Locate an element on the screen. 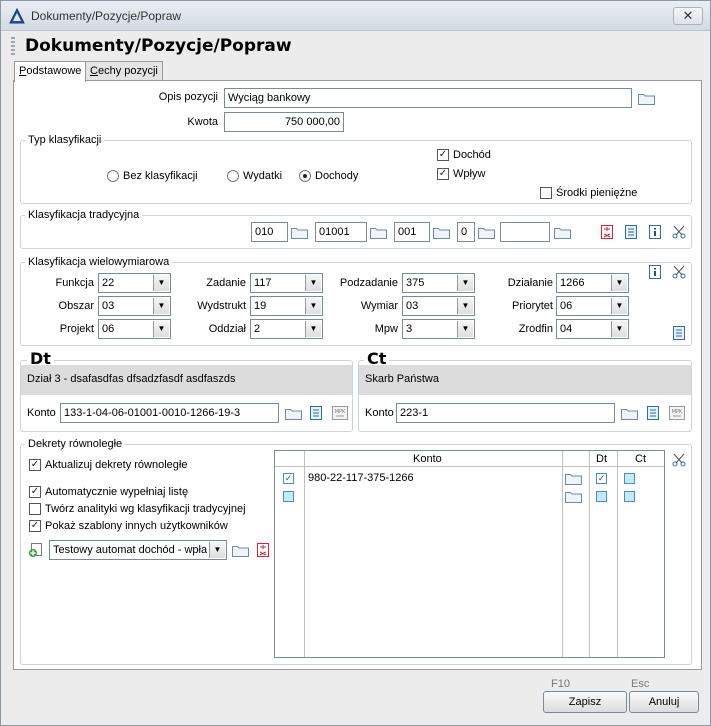 The width and height of the screenshot is (711, 726). trad-paragraf-input: 001 is located at coordinates (412, 232).